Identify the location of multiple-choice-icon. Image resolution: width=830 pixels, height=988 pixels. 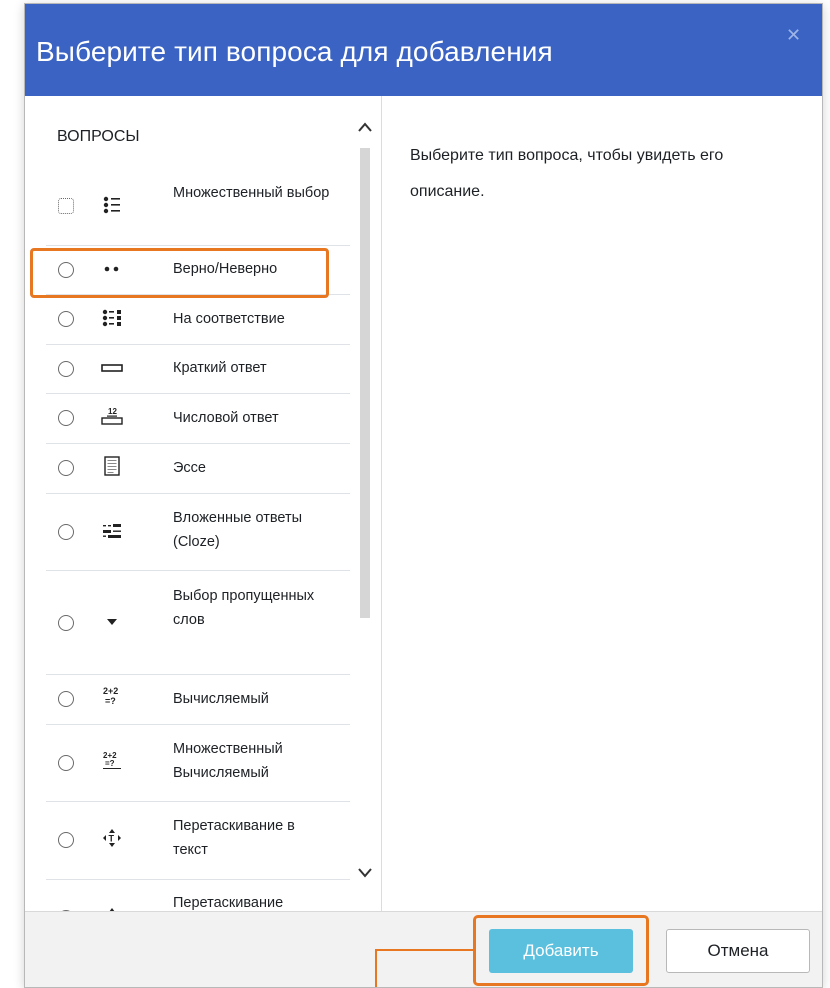
(112, 205).